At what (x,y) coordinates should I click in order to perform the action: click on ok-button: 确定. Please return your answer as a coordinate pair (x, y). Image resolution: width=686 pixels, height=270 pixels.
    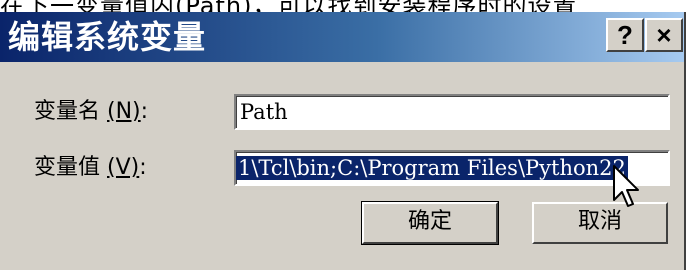
    Looking at the image, I should click on (430, 223).